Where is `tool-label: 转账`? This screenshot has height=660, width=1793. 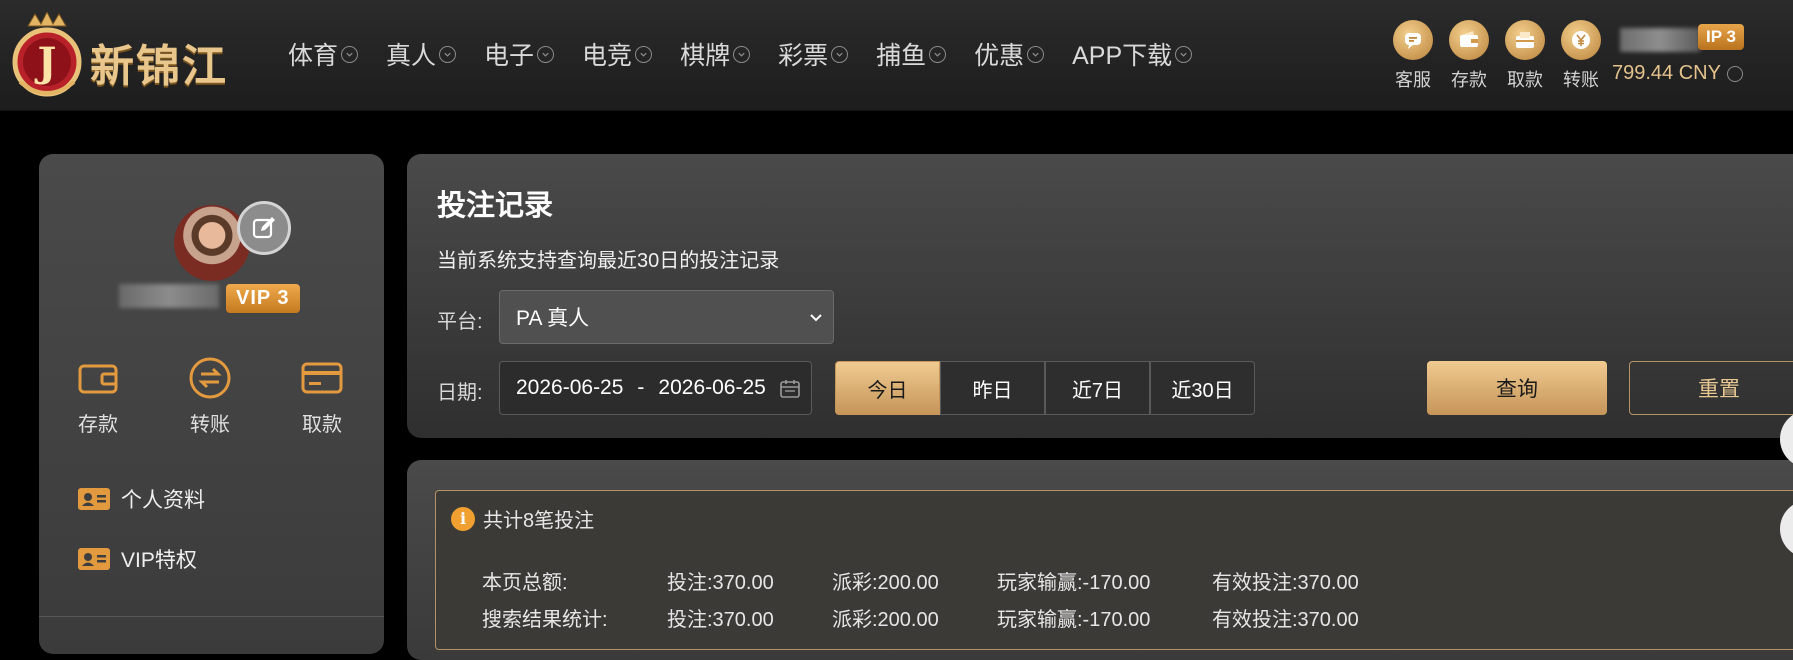
tool-label: 转账 is located at coordinates (1581, 80).